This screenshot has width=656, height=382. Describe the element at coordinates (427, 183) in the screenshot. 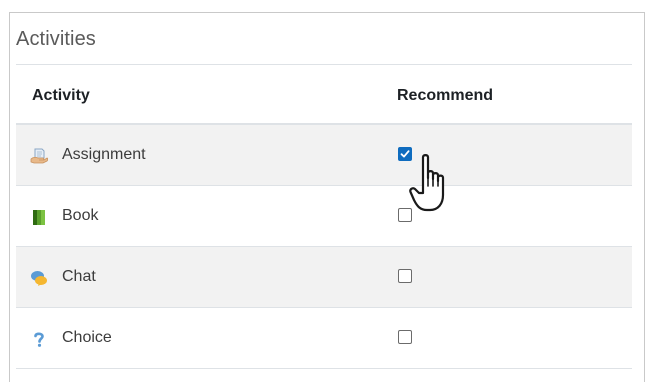

I see `hand-pointer-cursor-icon` at that location.